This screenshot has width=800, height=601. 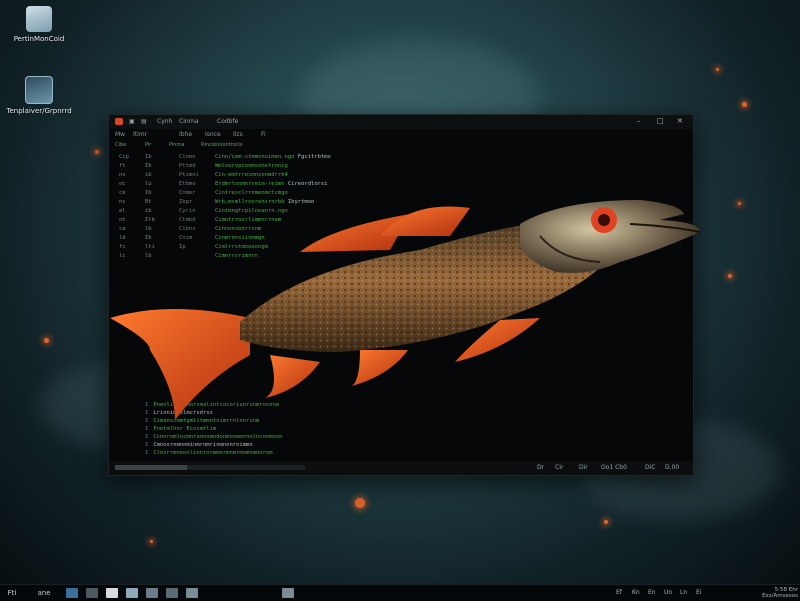 What do you see at coordinates (192, 593) in the screenshot?
I see `taskbar-app-store-icon` at bounding box center [192, 593].